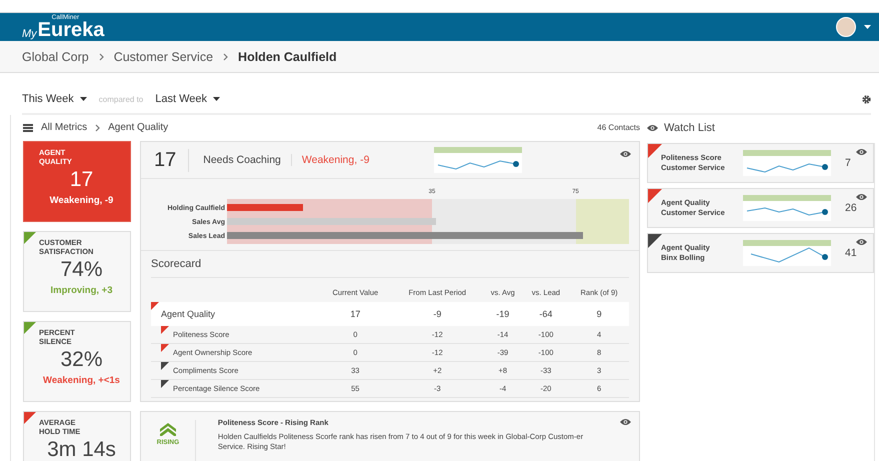 The width and height of the screenshot is (879, 461). I want to click on table-cell: 17, so click(355, 314).